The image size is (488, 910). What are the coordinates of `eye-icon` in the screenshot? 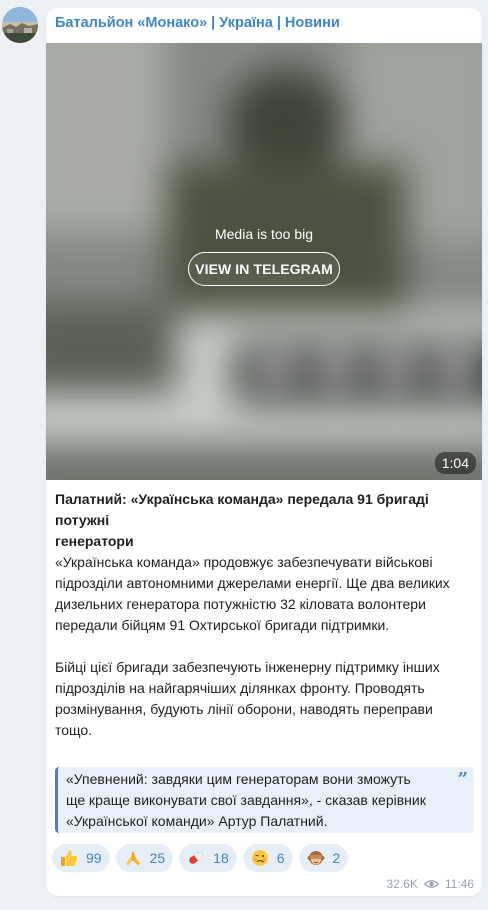 It's located at (431, 884).